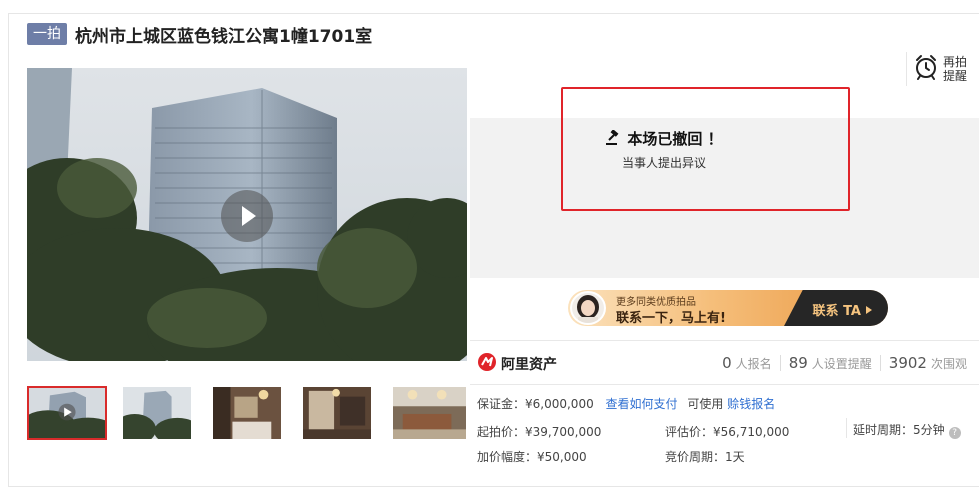  I want to click on delay-period-row: 延时周期：5分钟?, so click(907, 430).